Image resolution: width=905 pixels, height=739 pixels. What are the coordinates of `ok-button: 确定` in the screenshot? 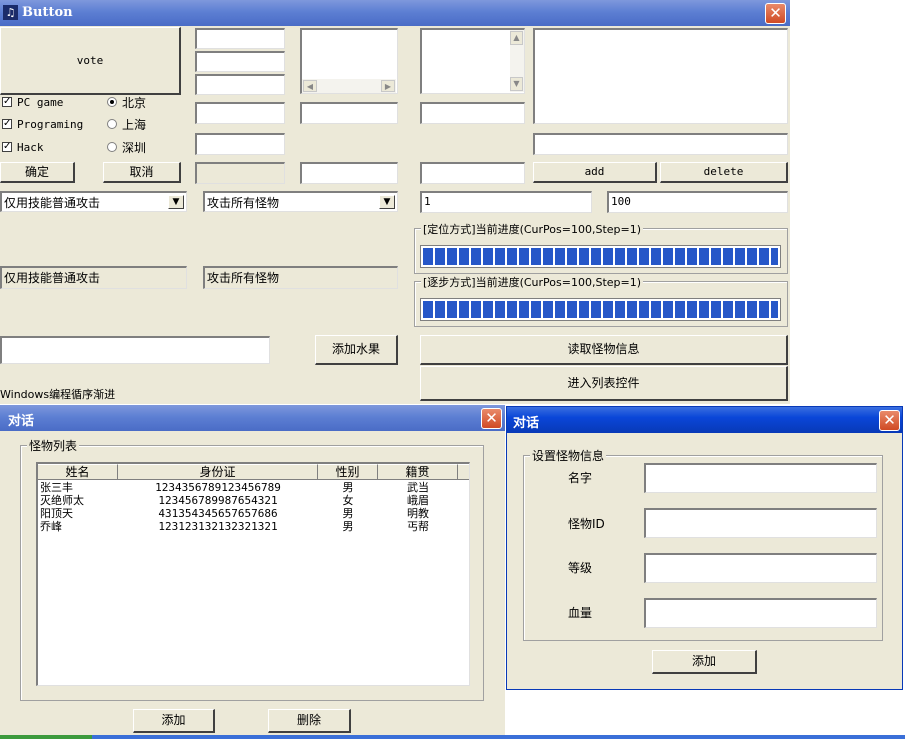 It's located at (37, 172).